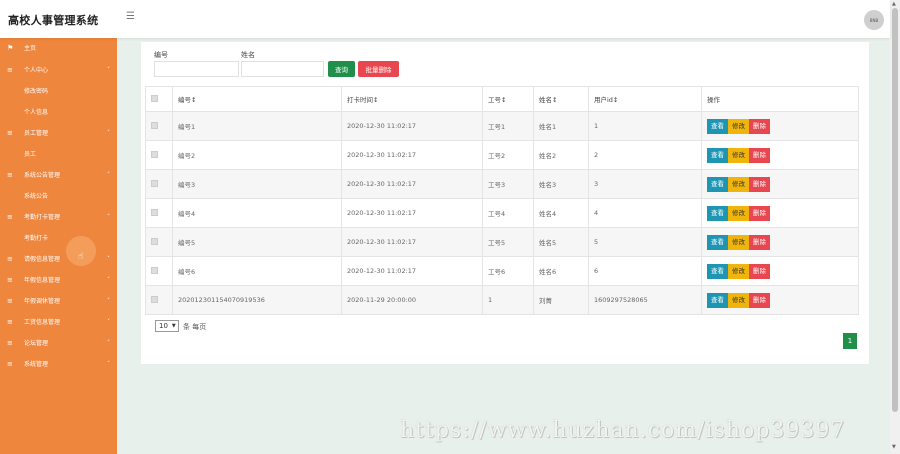 The height and width of the screenshot is (454, 900). I want to click on sidebar-item-15: ≡ 系统管理 ˇ, so click(58, 364).